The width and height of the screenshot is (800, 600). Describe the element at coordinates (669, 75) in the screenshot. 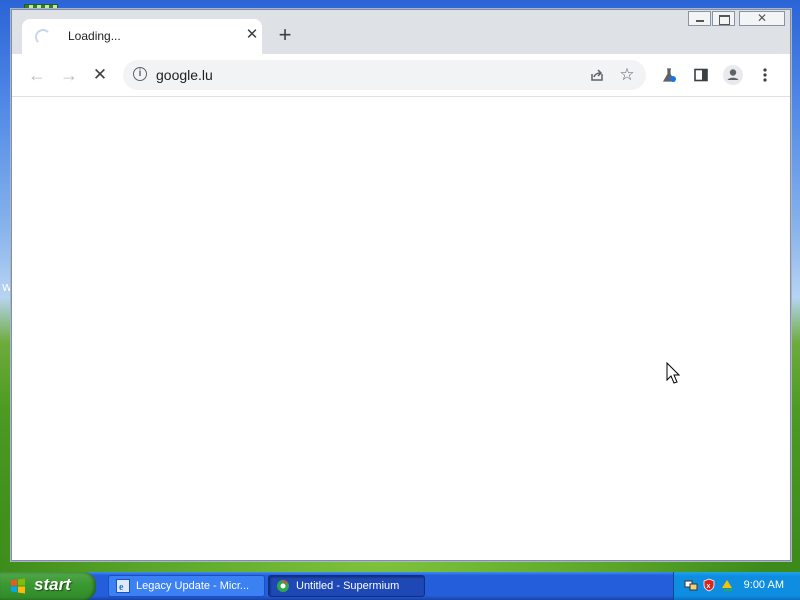

I see `labs-flask-icon` at that location.